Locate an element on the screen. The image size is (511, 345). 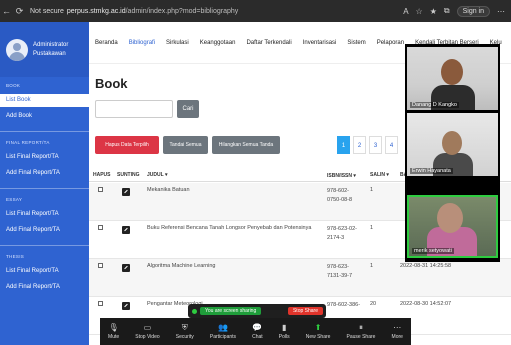
sign-in-button: Sign in is located at coordinates (473, 11).